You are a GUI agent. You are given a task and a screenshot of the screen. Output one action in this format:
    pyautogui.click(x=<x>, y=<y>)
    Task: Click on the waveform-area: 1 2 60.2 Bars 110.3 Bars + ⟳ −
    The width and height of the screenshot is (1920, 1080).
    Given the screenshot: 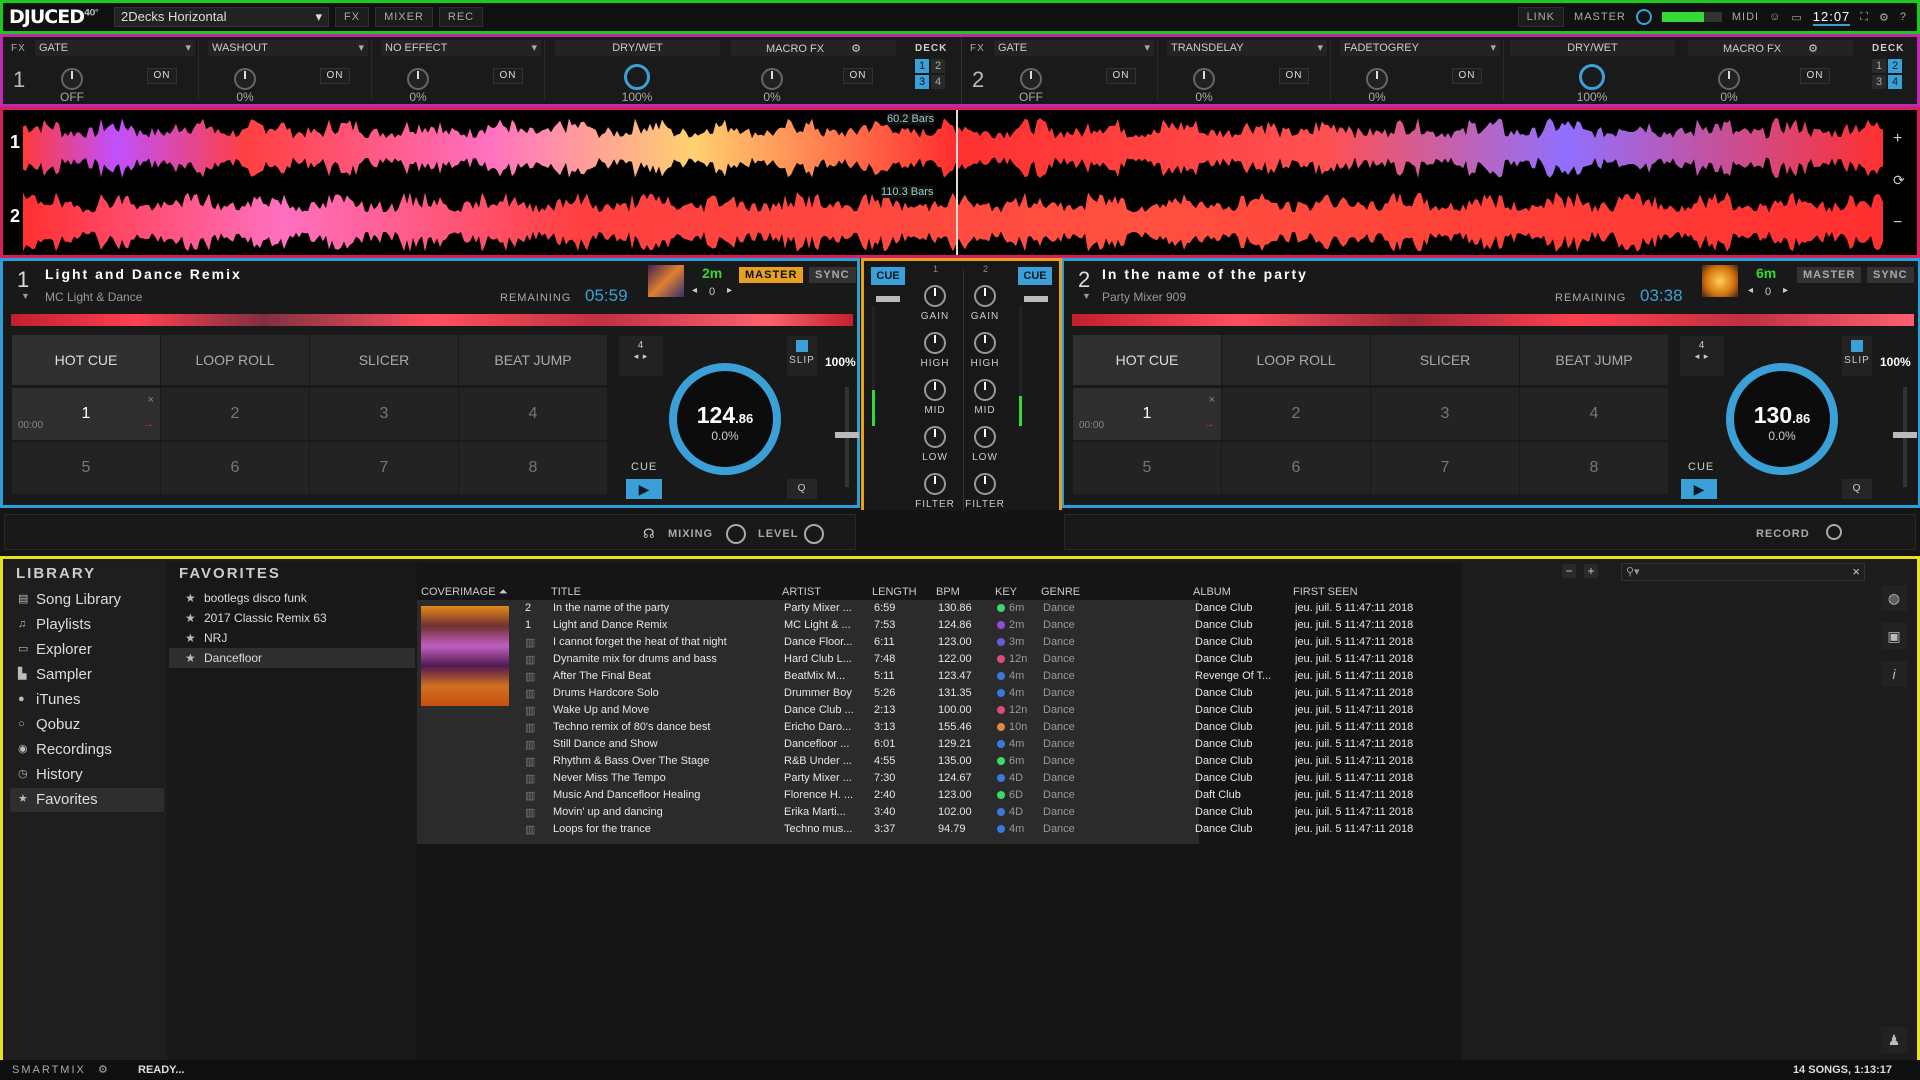 What is the action you would take?
    pyautogui.click(x=960, y=182)
    